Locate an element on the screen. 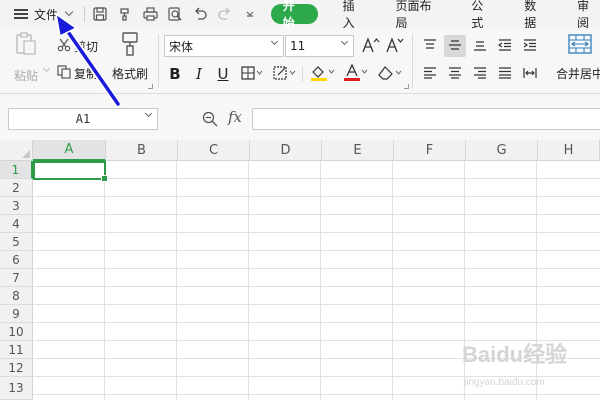 The image size is (600, 400). align-middle-icon is located at coordinates (455, 46).